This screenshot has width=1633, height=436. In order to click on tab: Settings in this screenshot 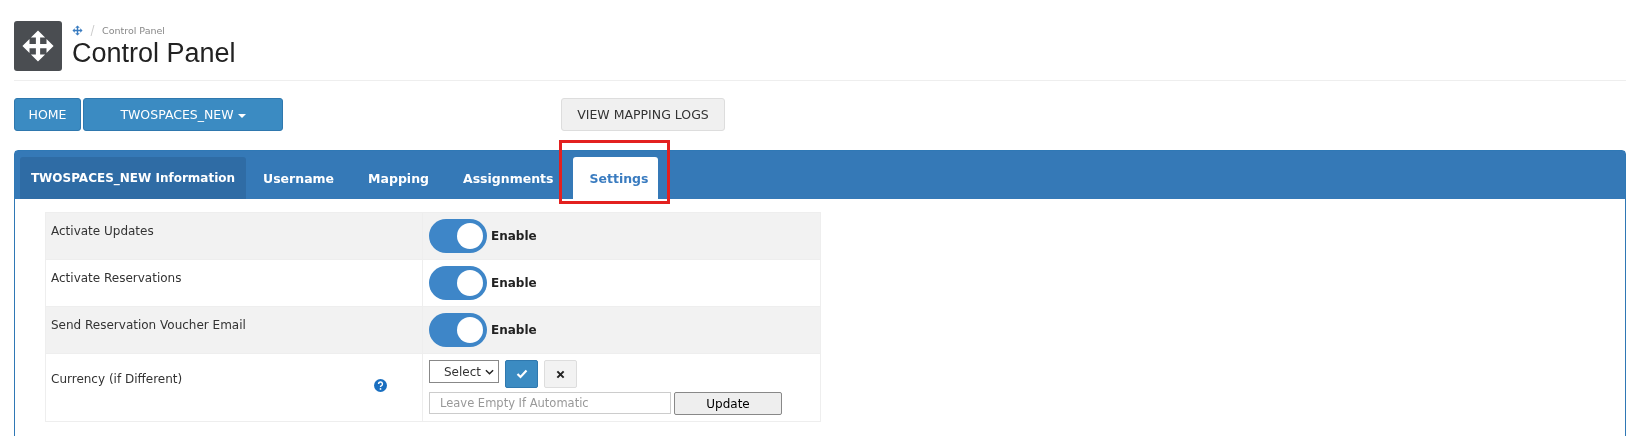, I will do `click(615, 178)`.